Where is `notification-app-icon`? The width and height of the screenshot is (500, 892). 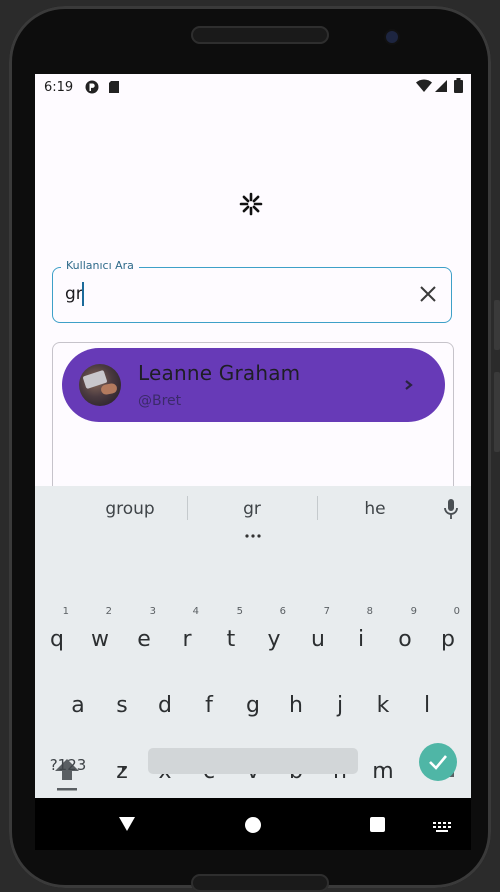
notification-app-icon is located at coordinates (92, 89).